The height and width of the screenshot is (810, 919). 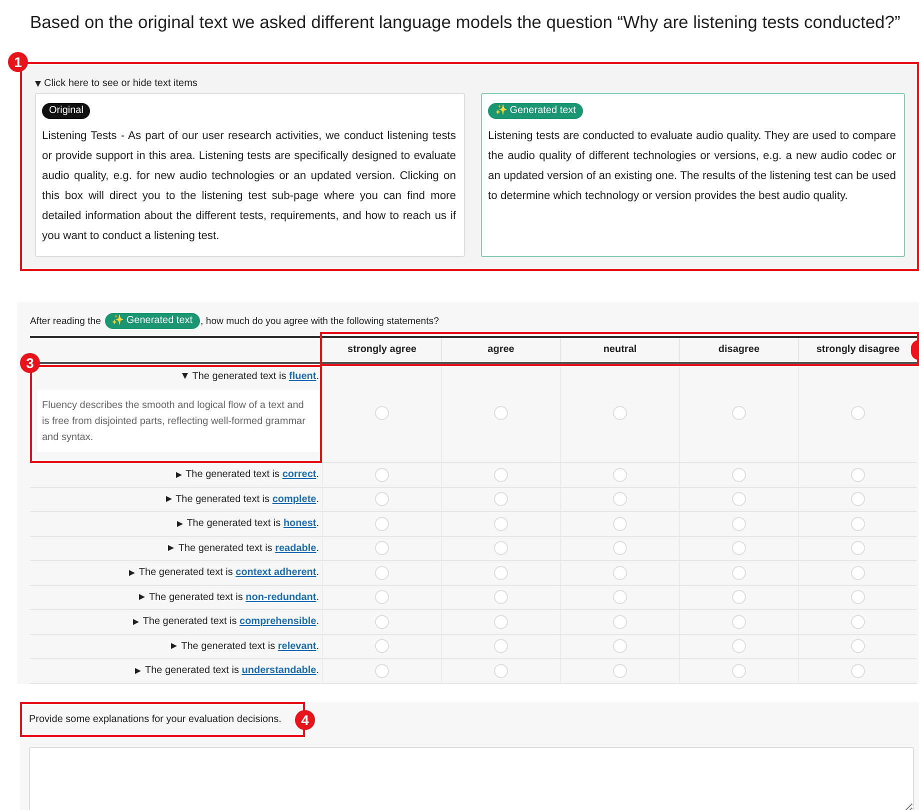 What do you see at coordinates (299, 474) in the screenshot?
I see `term-link: correct` at bounding box center [299, 474].